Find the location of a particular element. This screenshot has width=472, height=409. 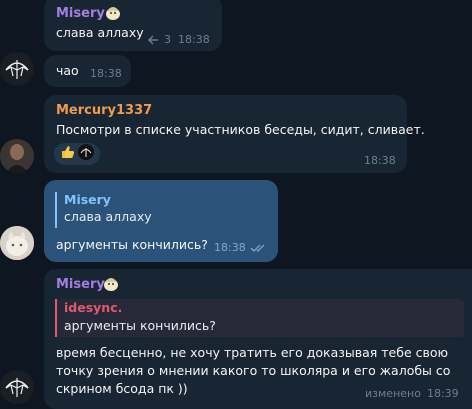

sender-name: Mercury1337 is located at coordinates (104, 110).